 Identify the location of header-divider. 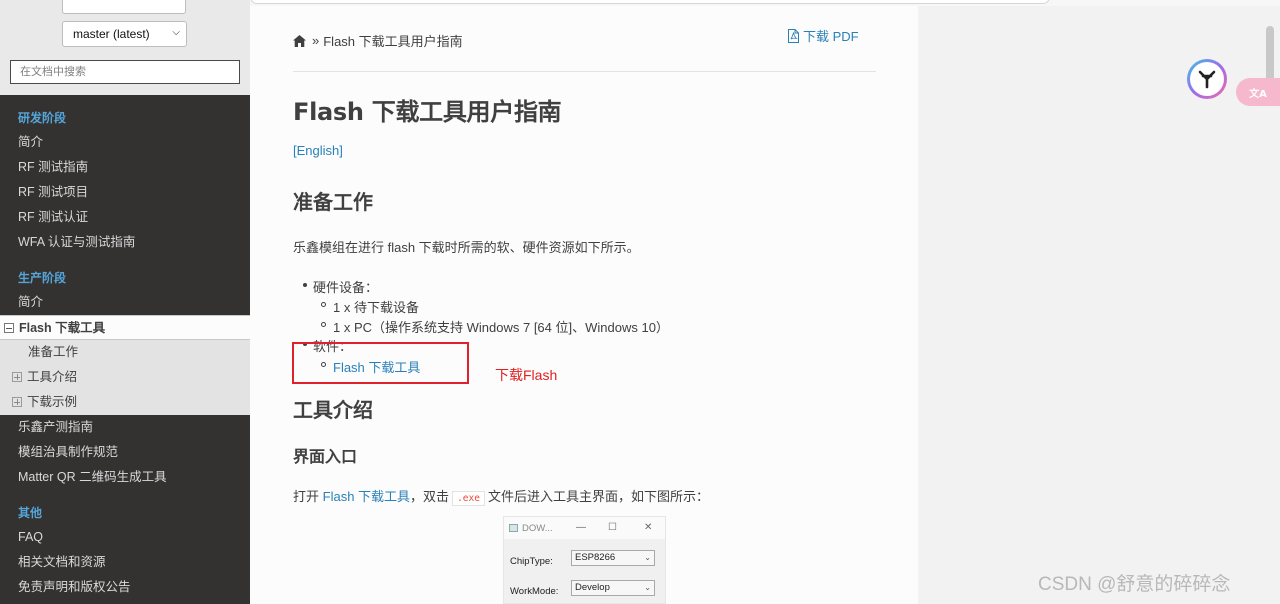
(584, 71).